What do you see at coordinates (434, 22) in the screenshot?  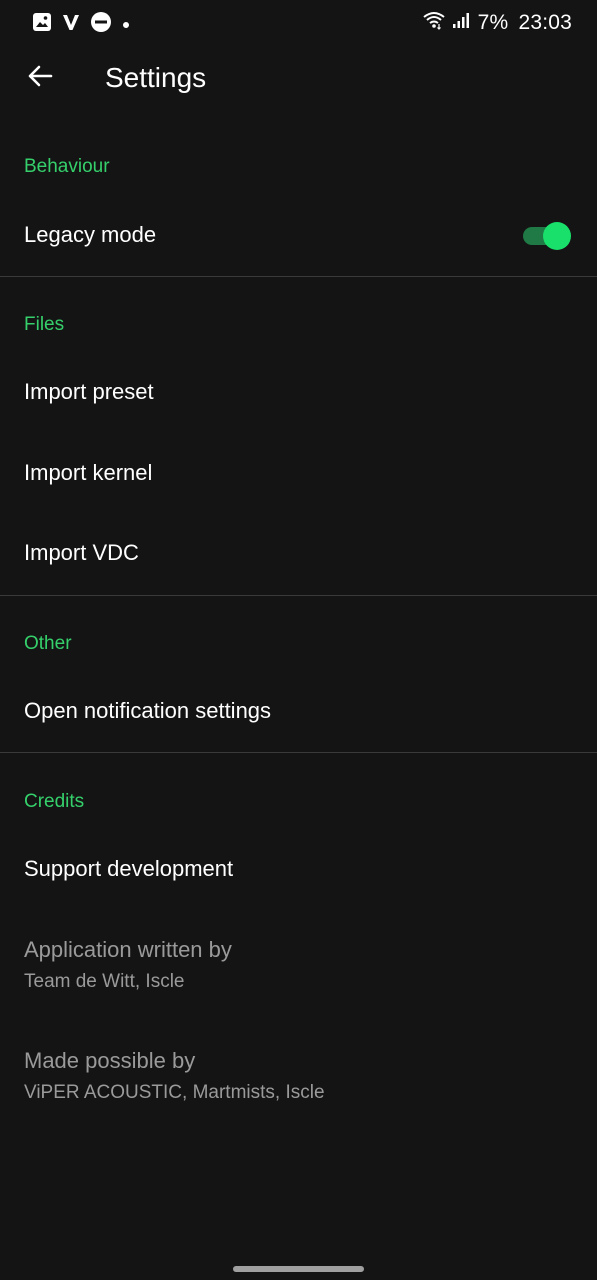 I see `wifi-icon` at bounding box center [434, 22].